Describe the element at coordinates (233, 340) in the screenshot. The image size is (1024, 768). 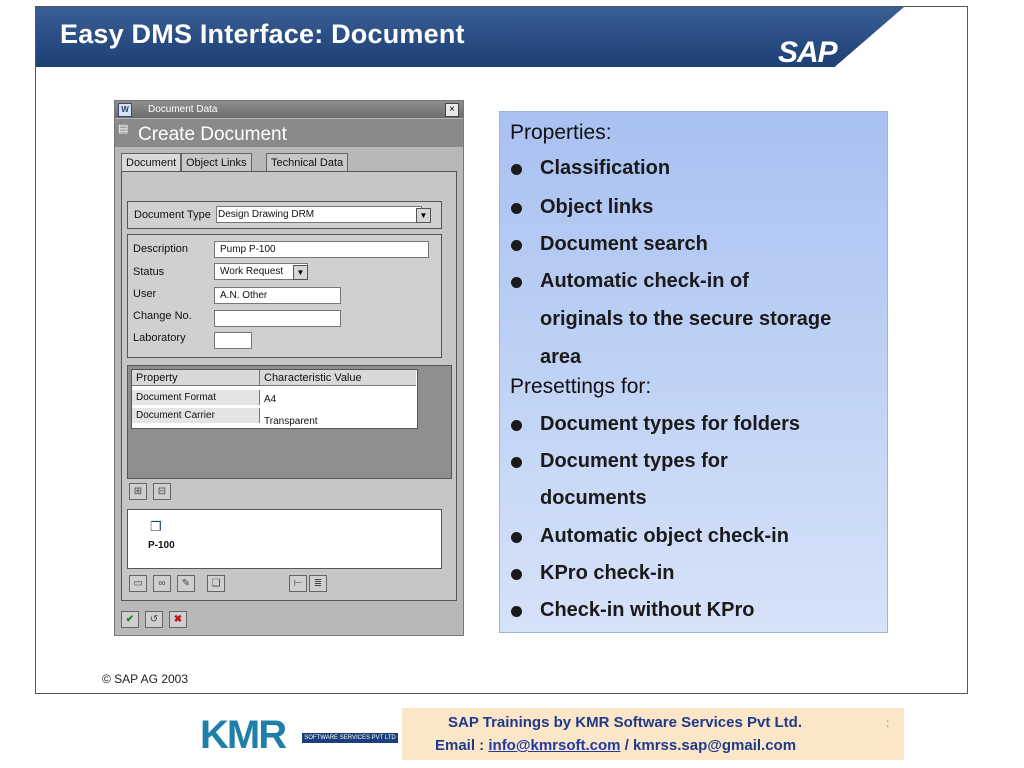
I see `laboratory-field` at that location.